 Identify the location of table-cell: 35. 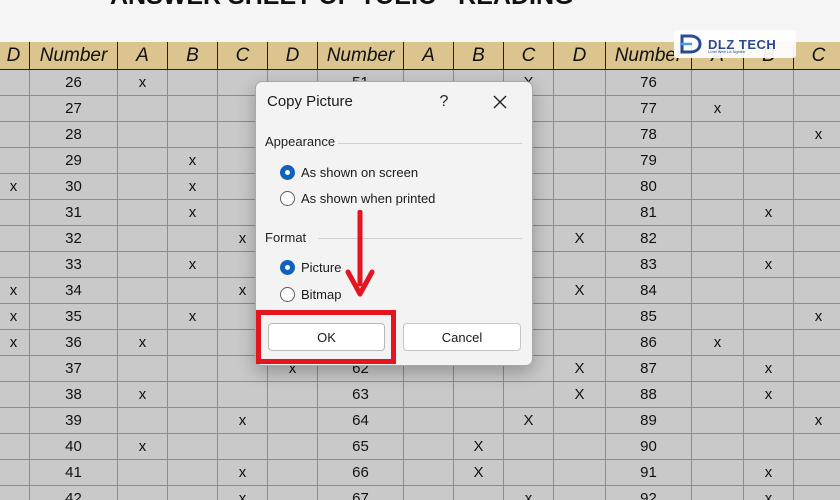
(74, 317).